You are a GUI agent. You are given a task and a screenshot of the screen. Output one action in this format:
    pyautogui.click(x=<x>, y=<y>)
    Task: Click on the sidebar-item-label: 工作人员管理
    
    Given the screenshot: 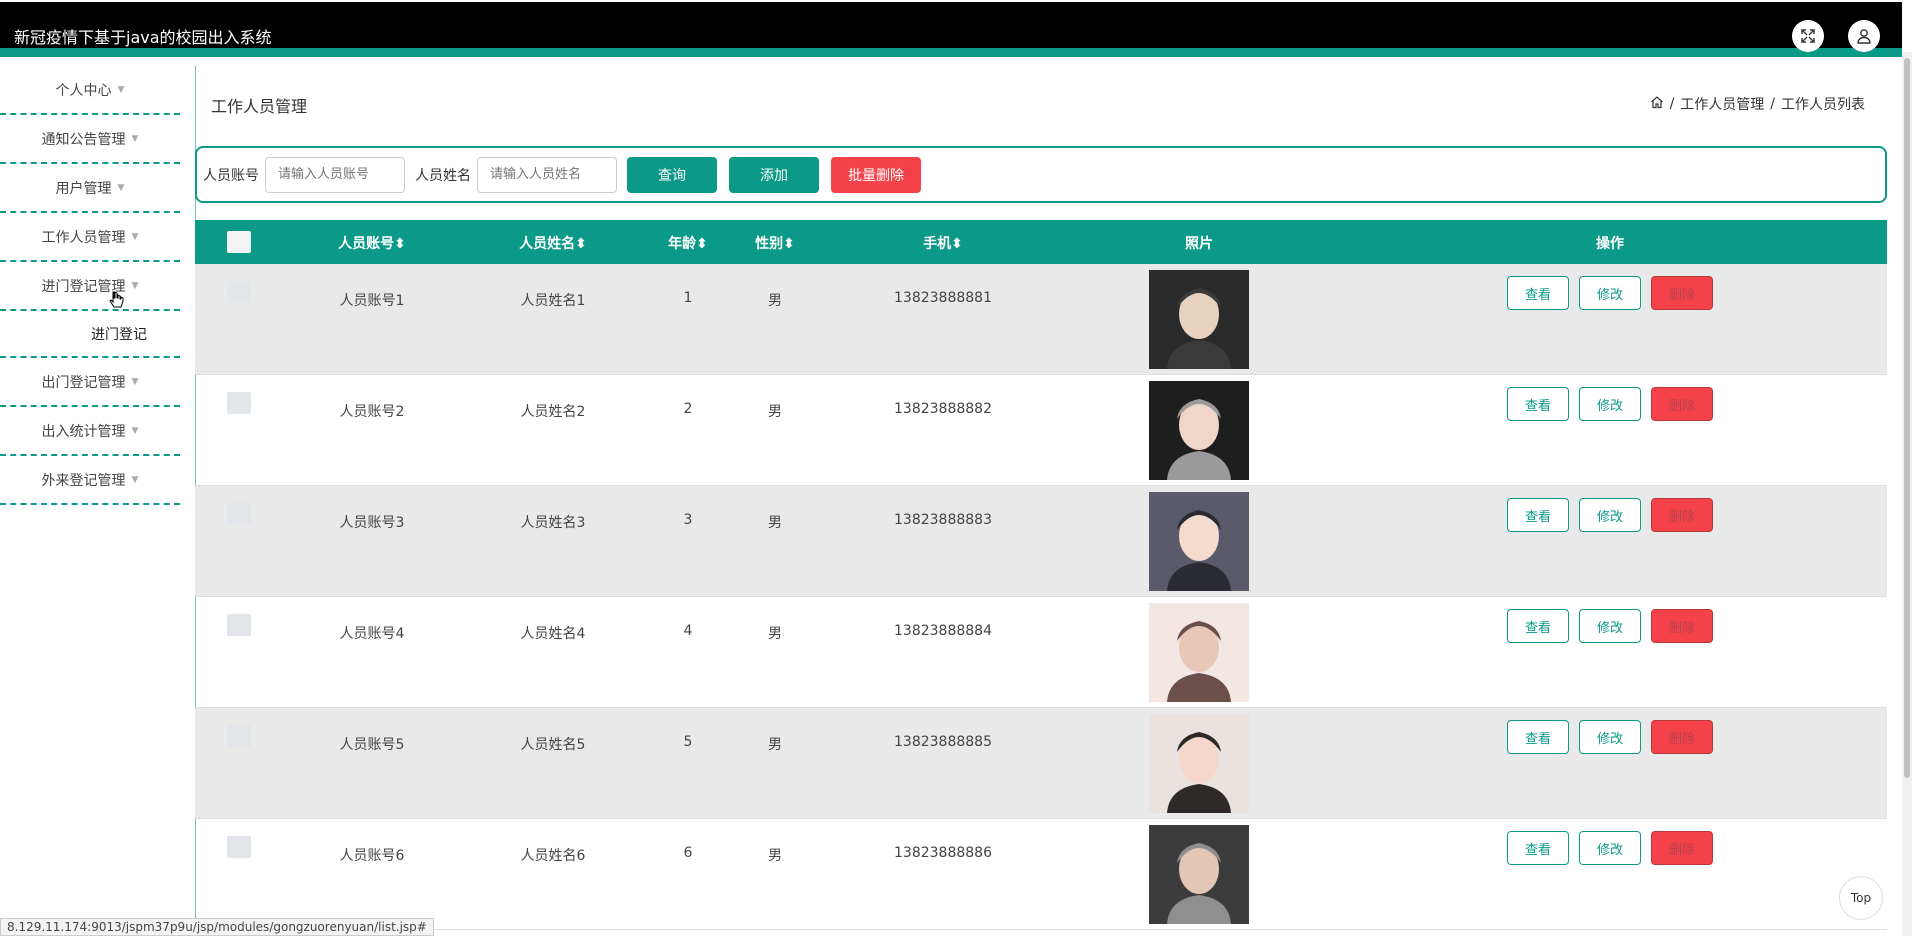 What is the action you would take?
    pyautogui.click(x=83, y=237)
    